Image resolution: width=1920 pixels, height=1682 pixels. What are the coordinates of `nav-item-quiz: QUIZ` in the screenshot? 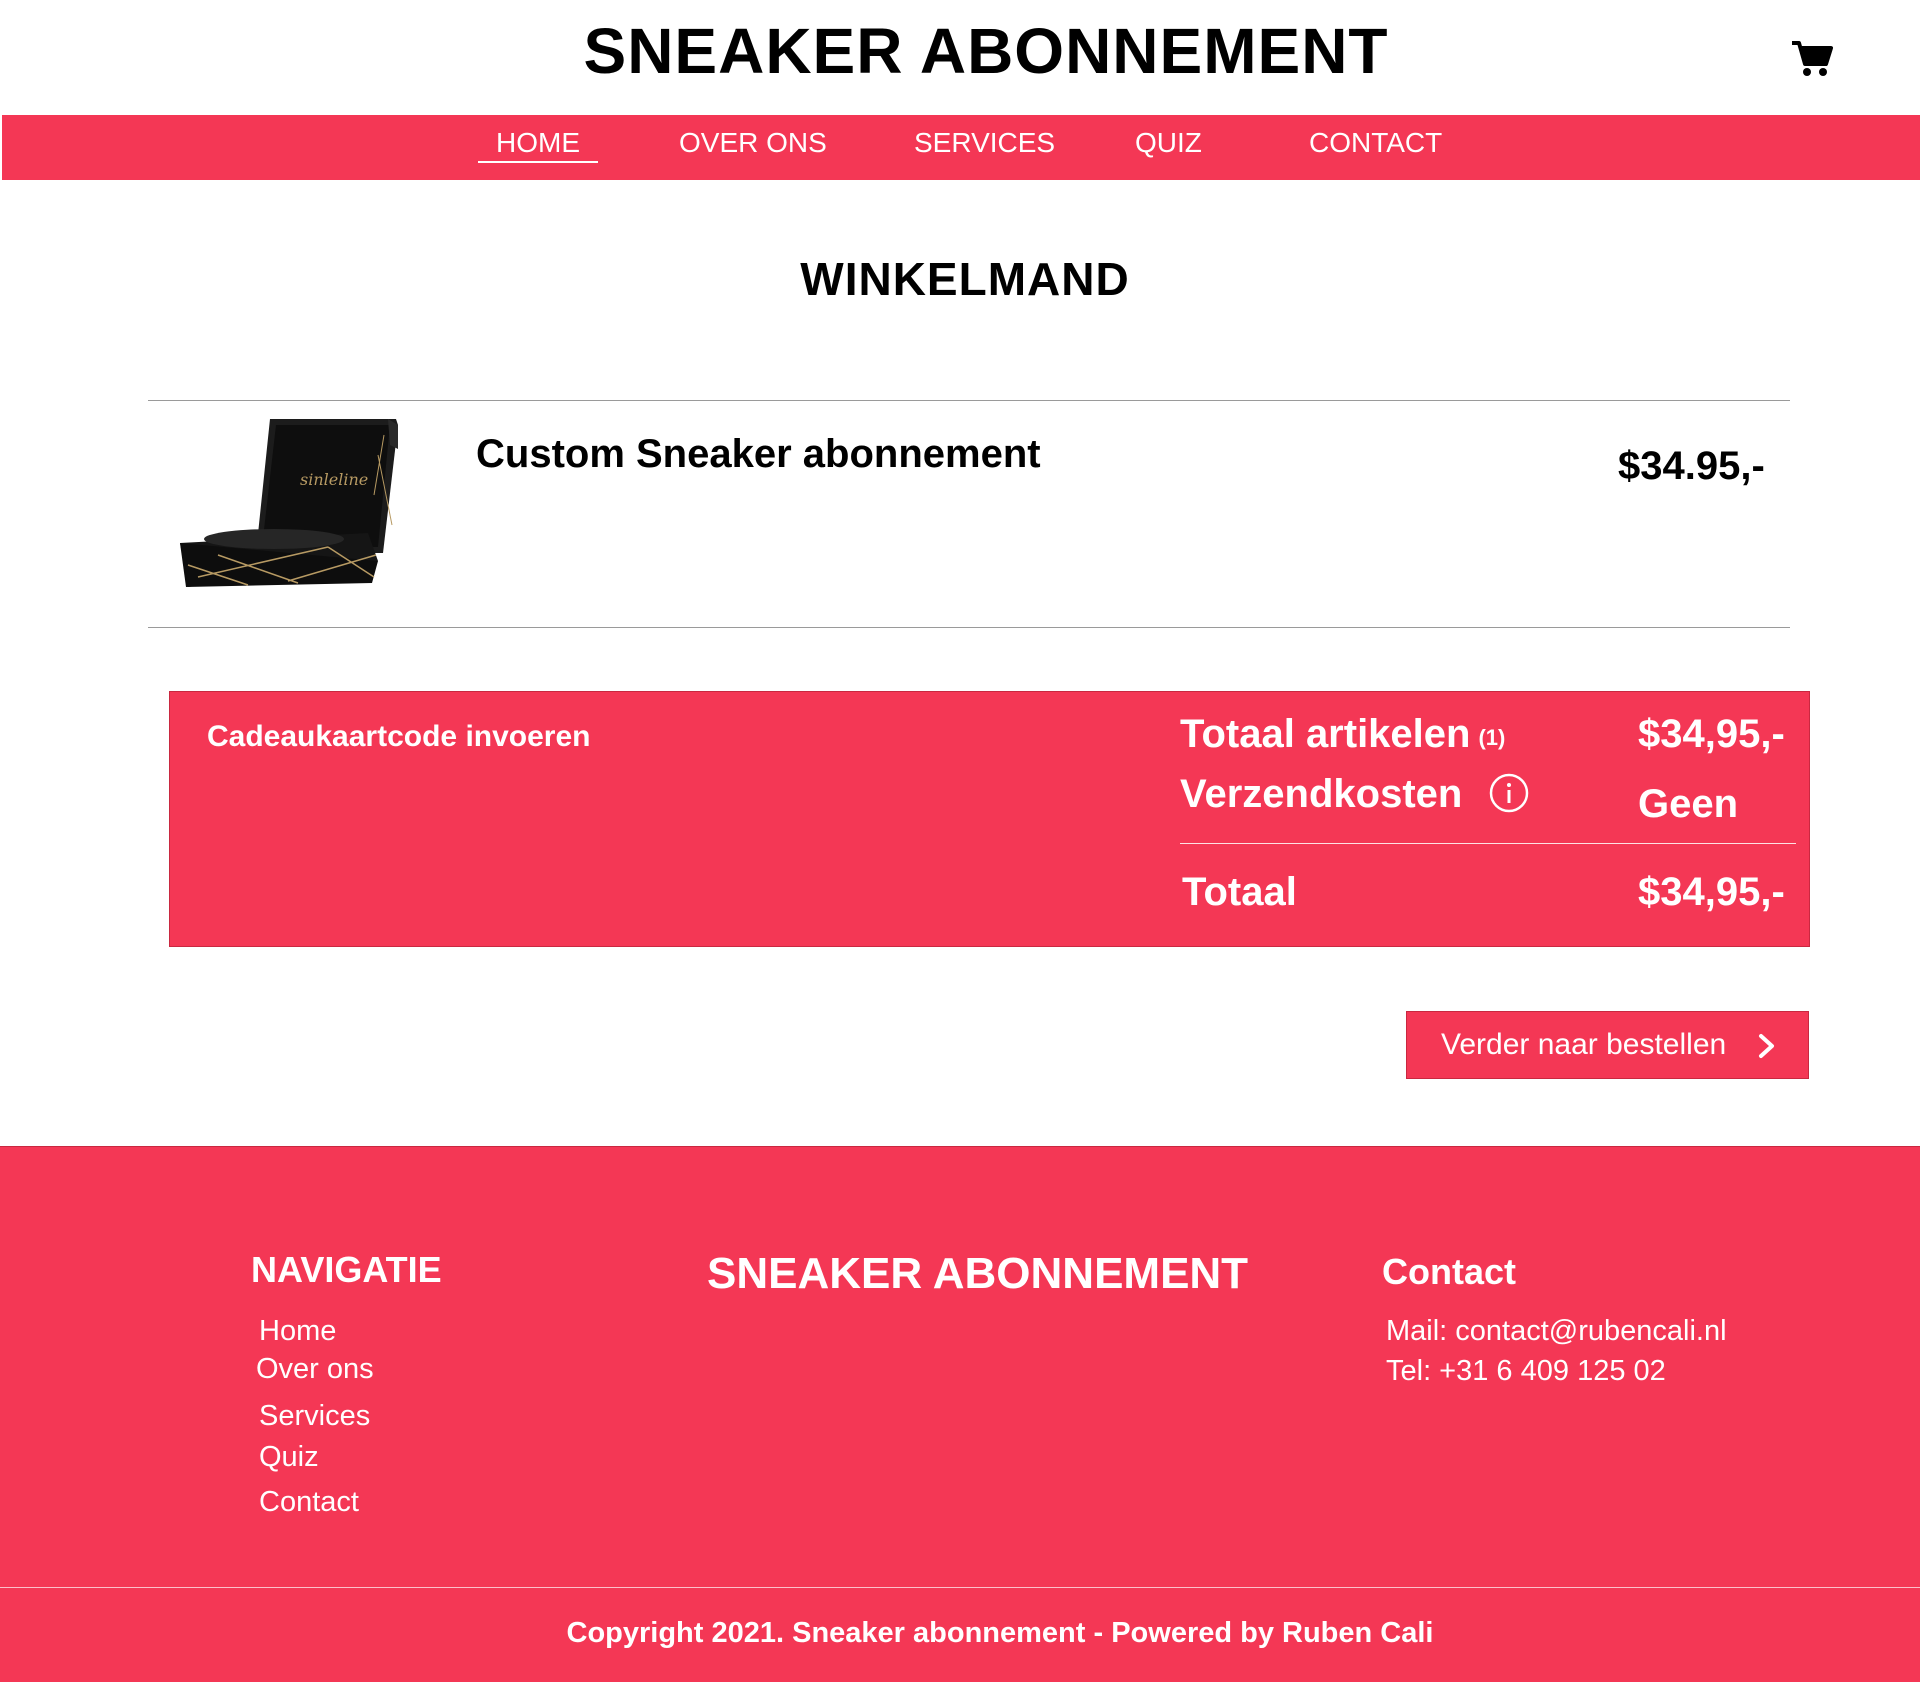 It's located at (1168, 143).